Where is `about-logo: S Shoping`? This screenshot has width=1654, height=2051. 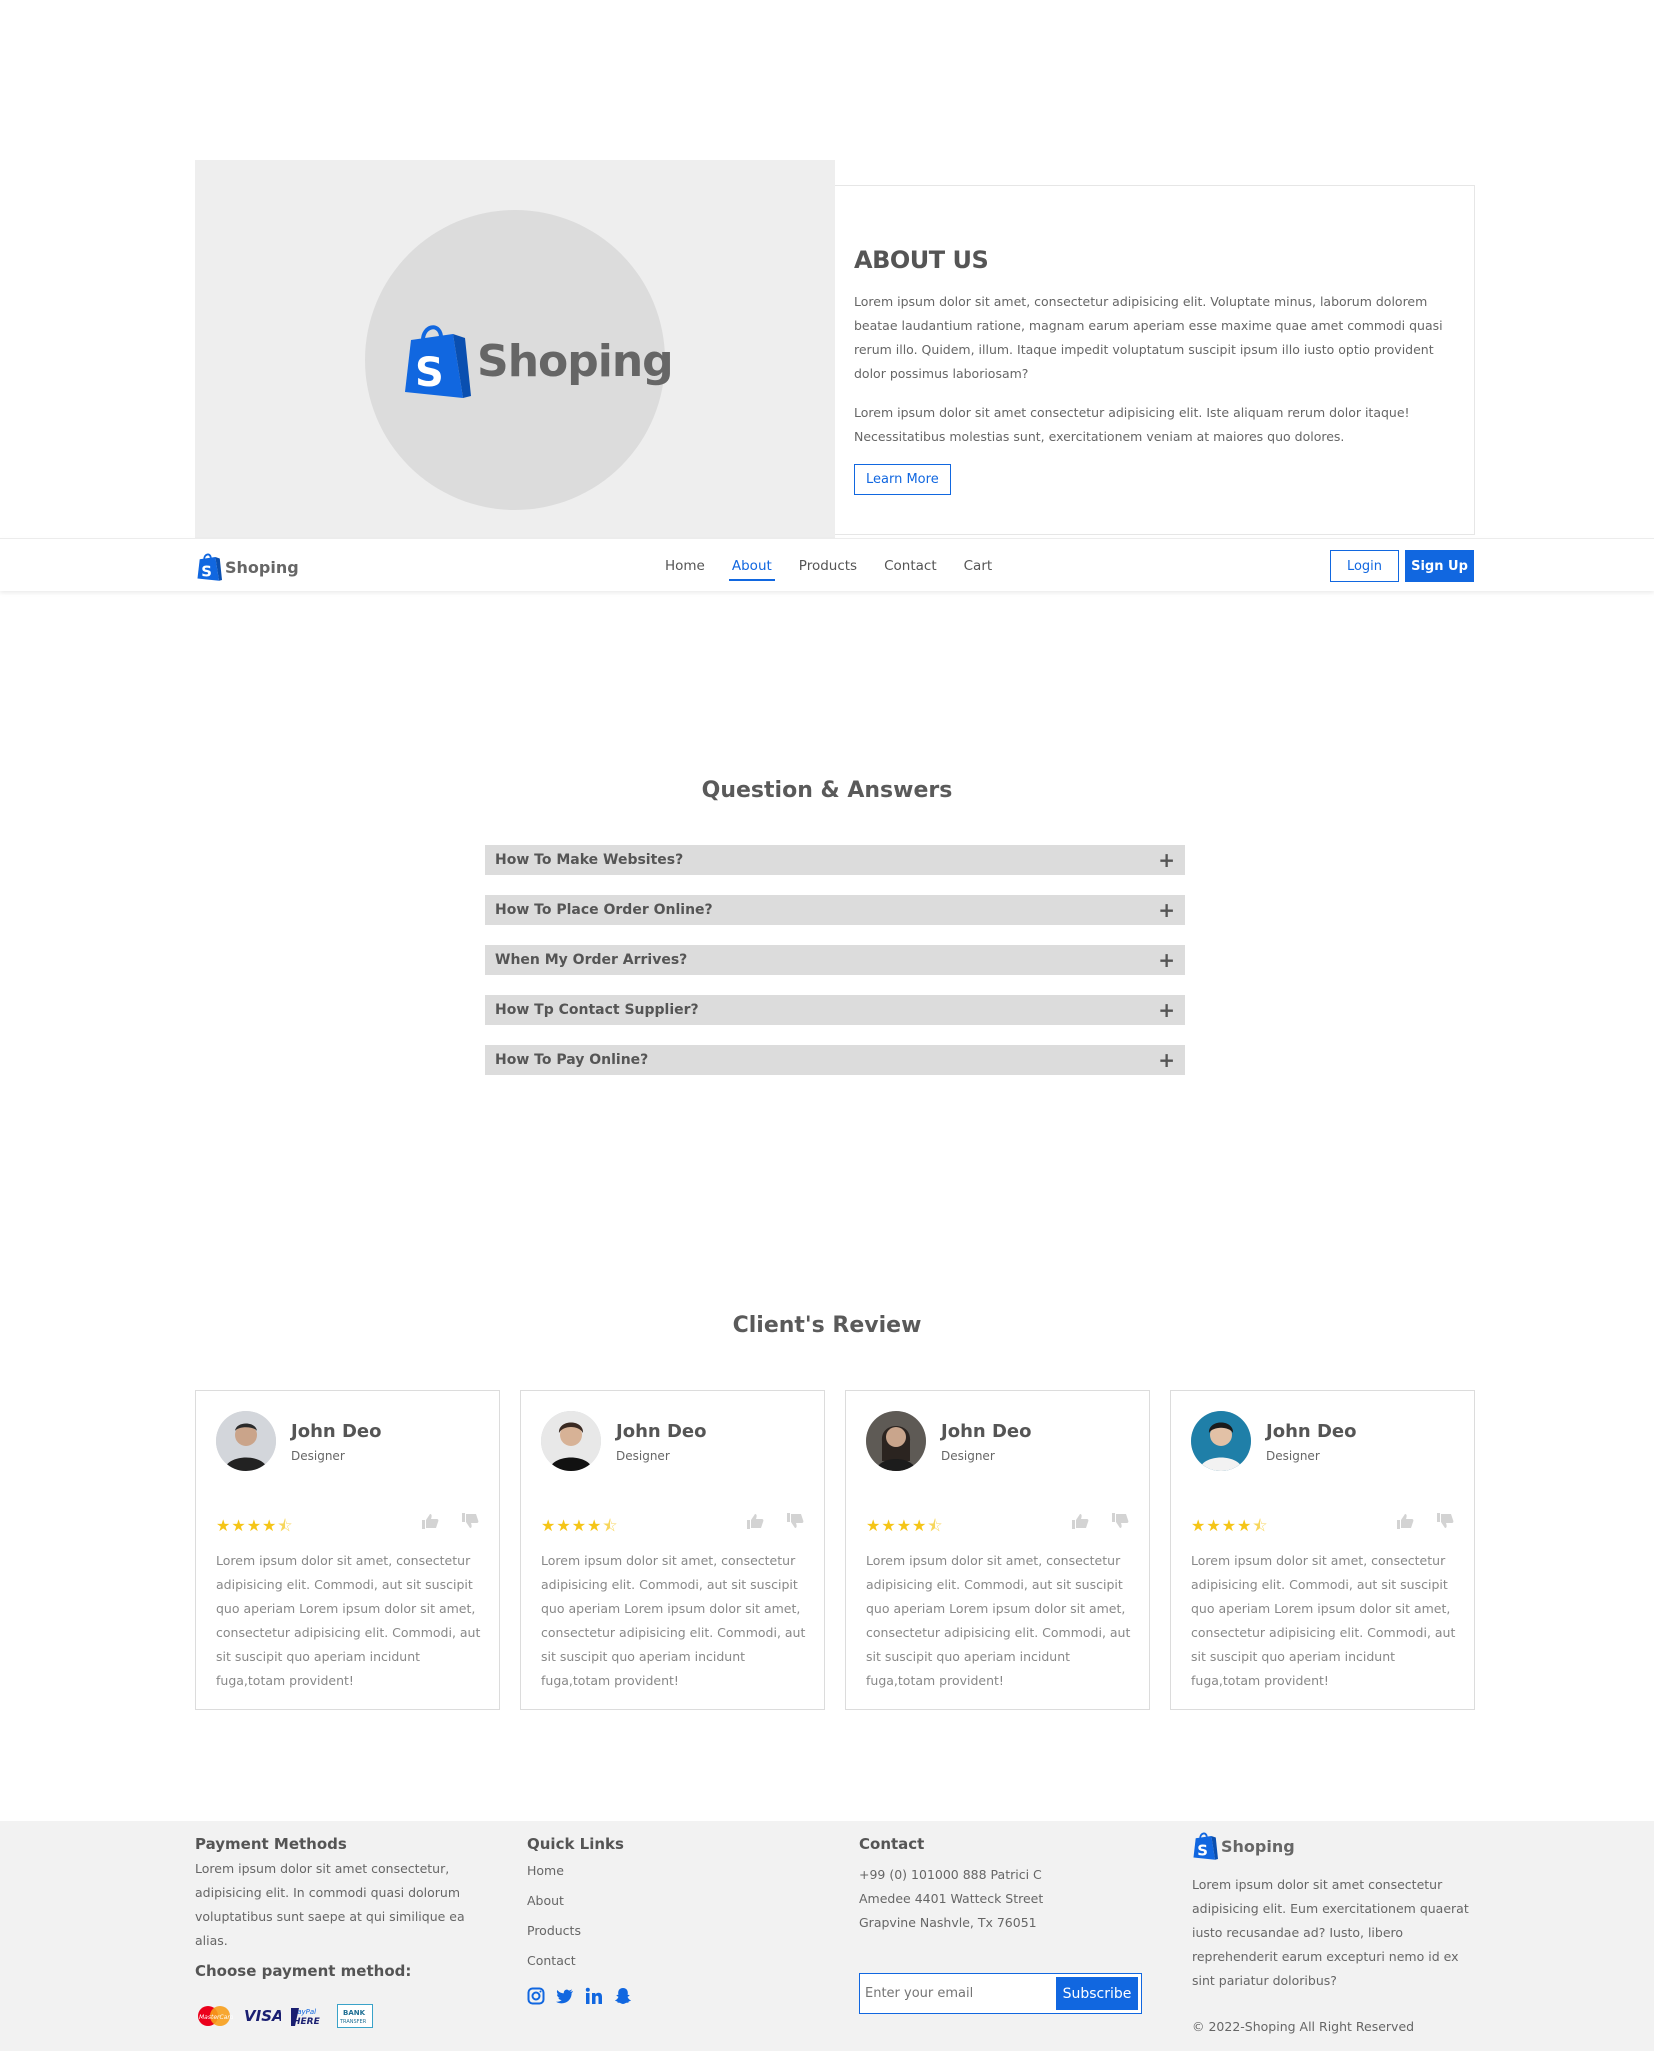 about-logo: S Shoping is located at coordinates (537, 361).